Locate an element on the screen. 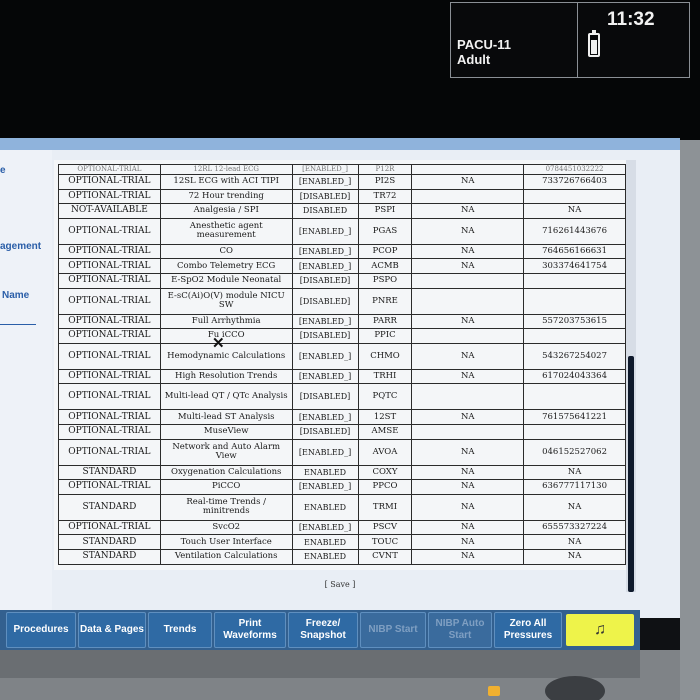 This screenshot has width=700, height=700. softkey-data-pages: Data & Pages is located at coordinates (112, 630).